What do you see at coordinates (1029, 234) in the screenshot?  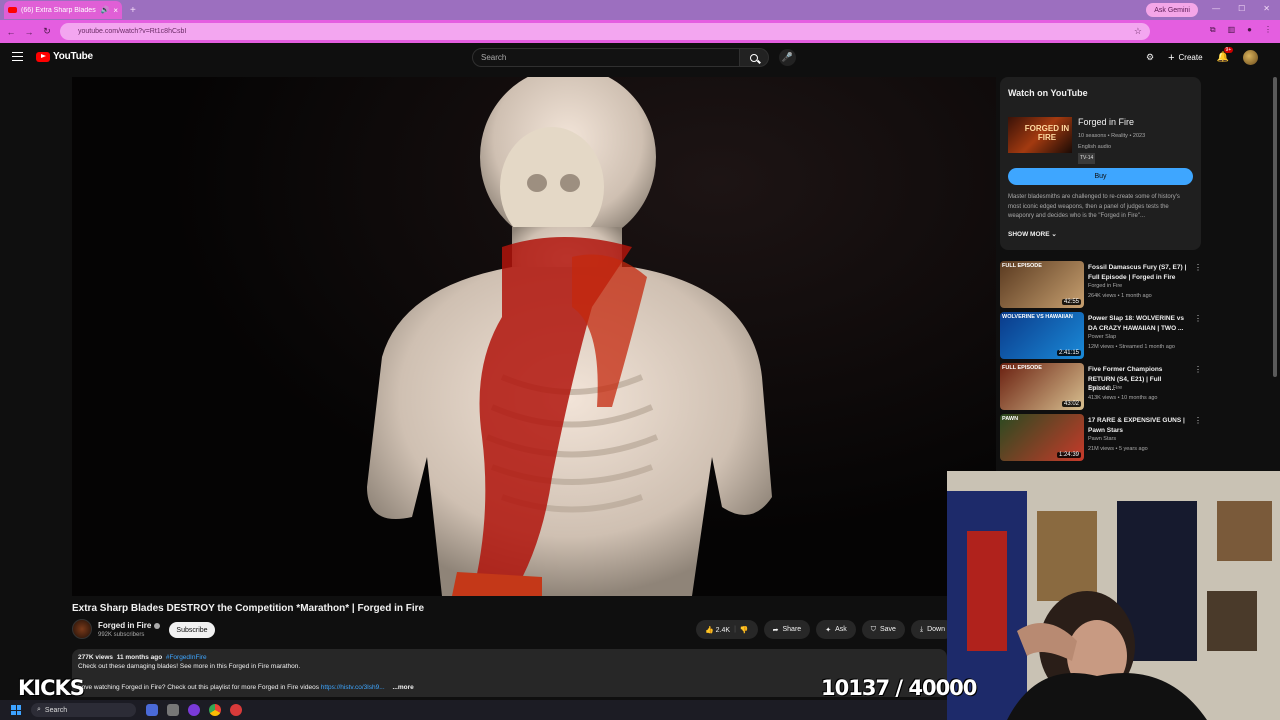 I see `show-more-label: SHOW MORE` at bounding box center [1029, 234].